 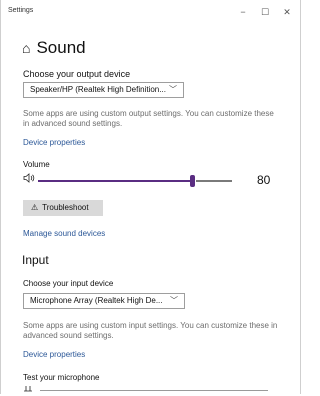 I want to click on page-title: Sound, so click(x=61, y=47).